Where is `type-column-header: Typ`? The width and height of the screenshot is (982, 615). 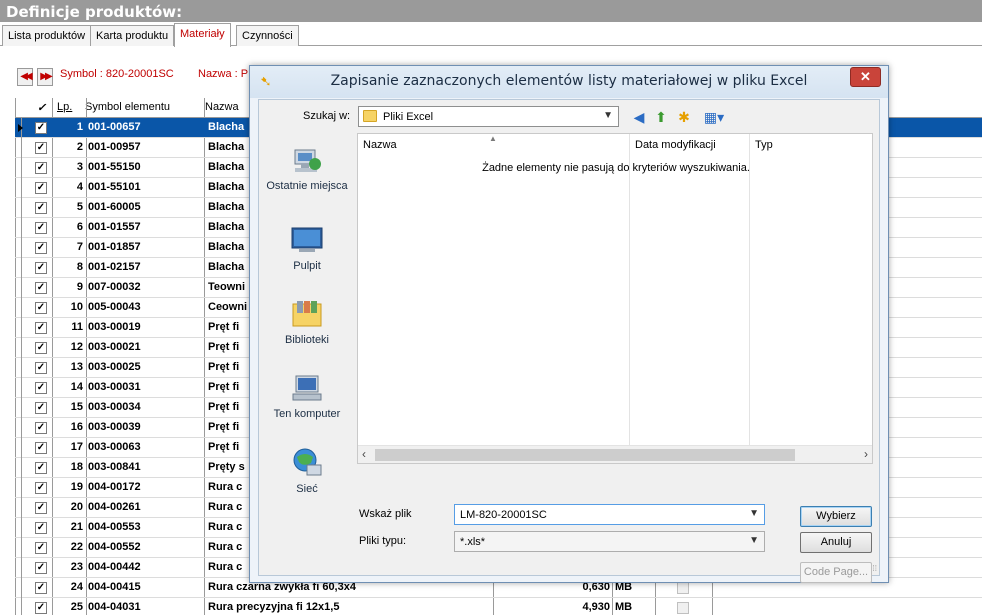
type-column-header: Typ is located at coordinates (764, 145).